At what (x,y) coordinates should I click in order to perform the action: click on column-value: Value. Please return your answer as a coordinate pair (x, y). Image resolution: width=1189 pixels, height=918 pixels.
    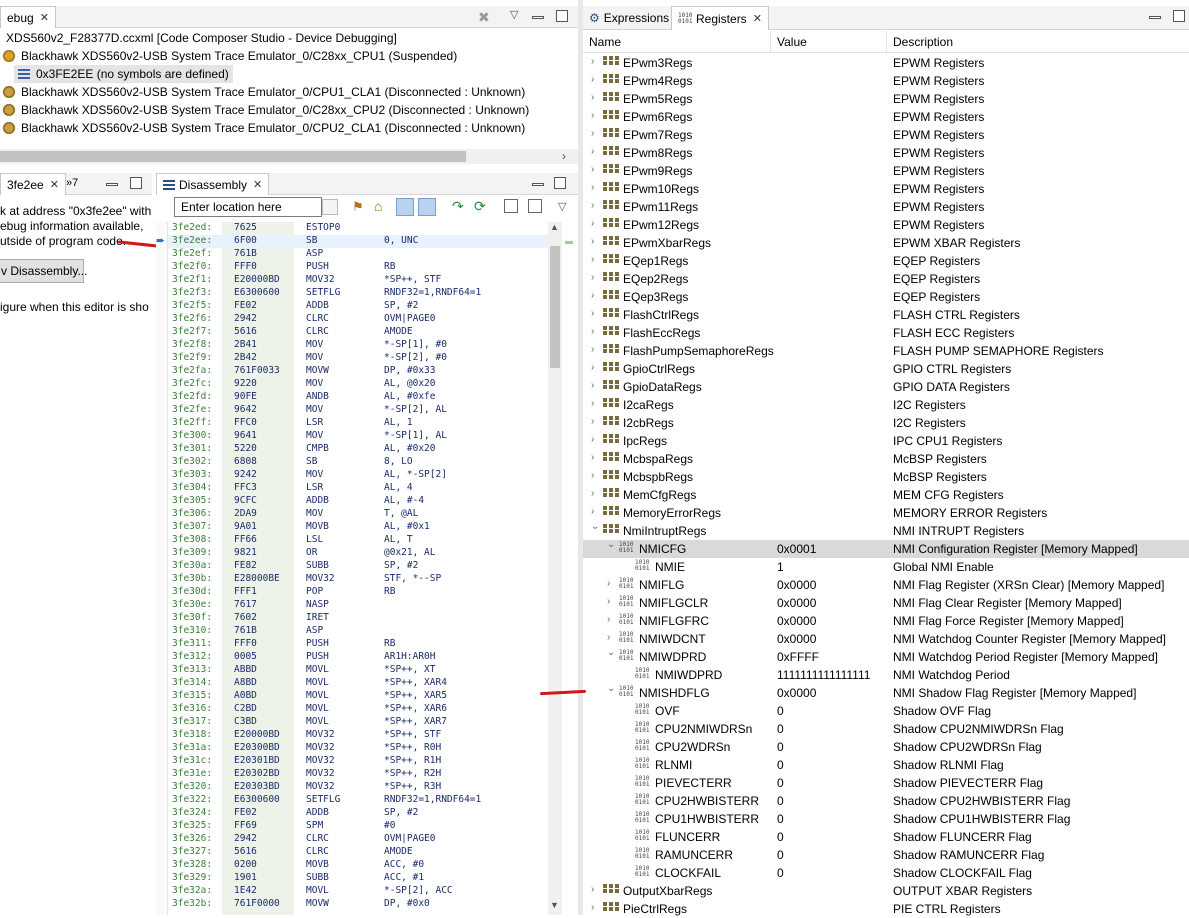
    Looking at the image, I should click on (792, 42).